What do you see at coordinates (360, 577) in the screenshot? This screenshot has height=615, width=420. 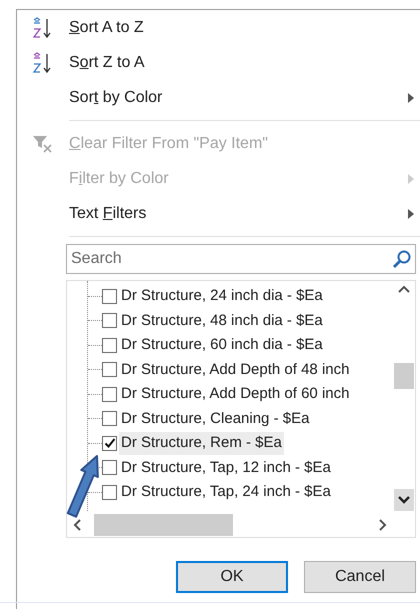 I see `dialog-button: Cancel` at bounding box center [360, 577].